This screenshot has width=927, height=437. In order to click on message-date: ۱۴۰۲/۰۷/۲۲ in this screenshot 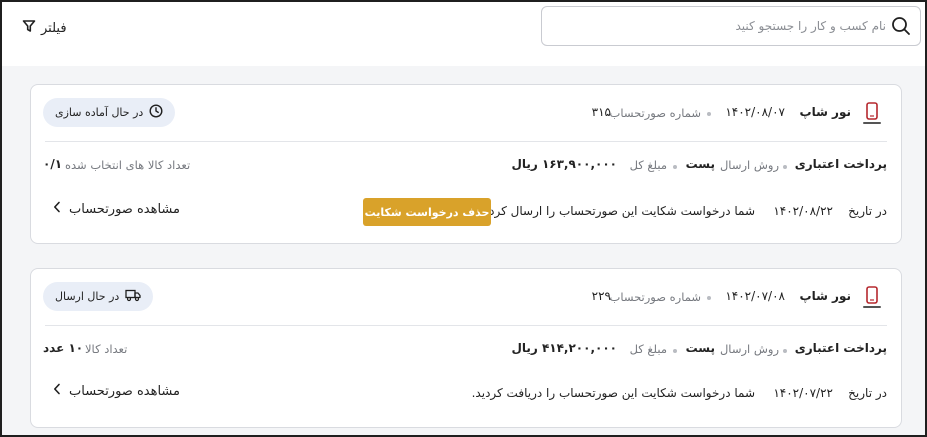, I will do `click(803, 393)`.